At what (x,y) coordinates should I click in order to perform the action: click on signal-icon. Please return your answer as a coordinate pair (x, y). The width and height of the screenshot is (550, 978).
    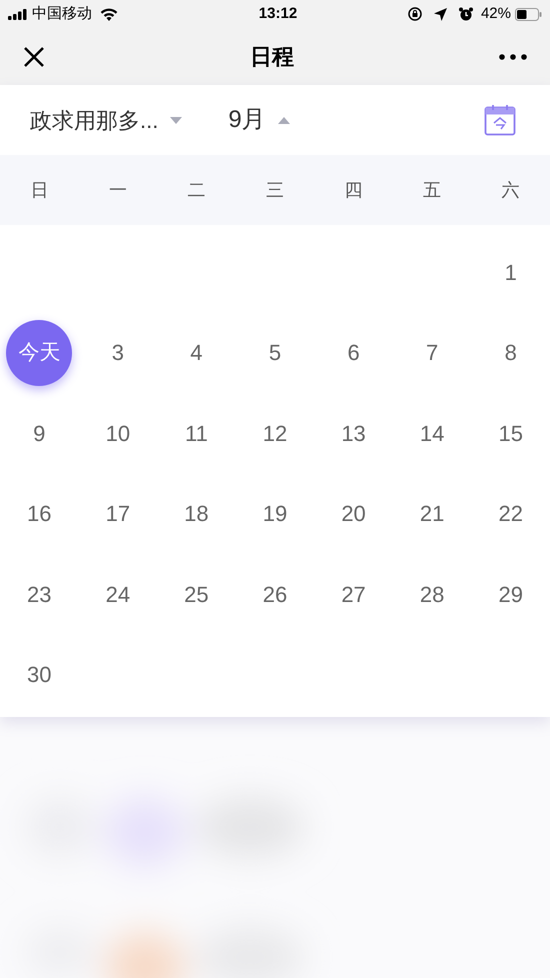
    Looking at the image, I should click on (18, 14).